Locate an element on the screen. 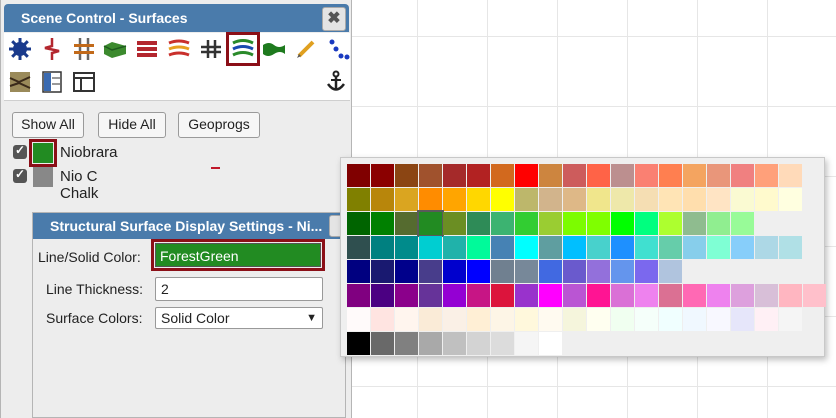 The width and height of the screenshot is (836, 418). well-trajectory-icon is located at coordinates (52, 49).